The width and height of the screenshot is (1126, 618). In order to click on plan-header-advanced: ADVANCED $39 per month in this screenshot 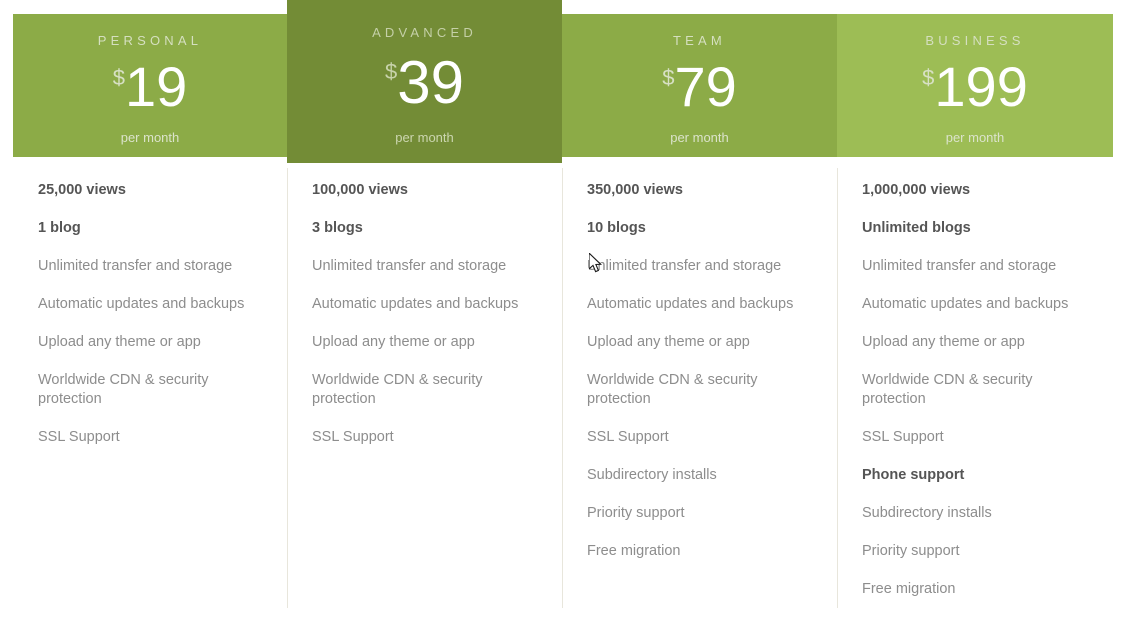, I will do `click(424, 81)`.